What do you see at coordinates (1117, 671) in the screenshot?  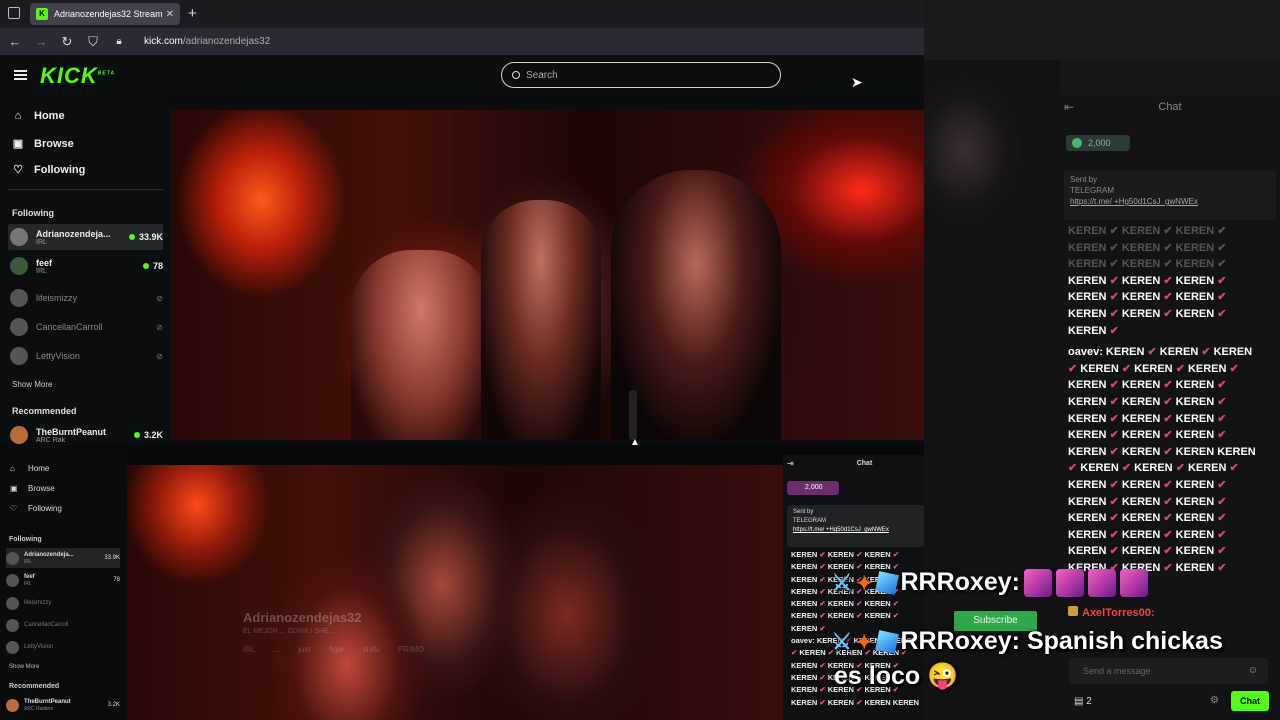 I see `send-message-placeholder: Send a message` at bounding box center [1117, 671].